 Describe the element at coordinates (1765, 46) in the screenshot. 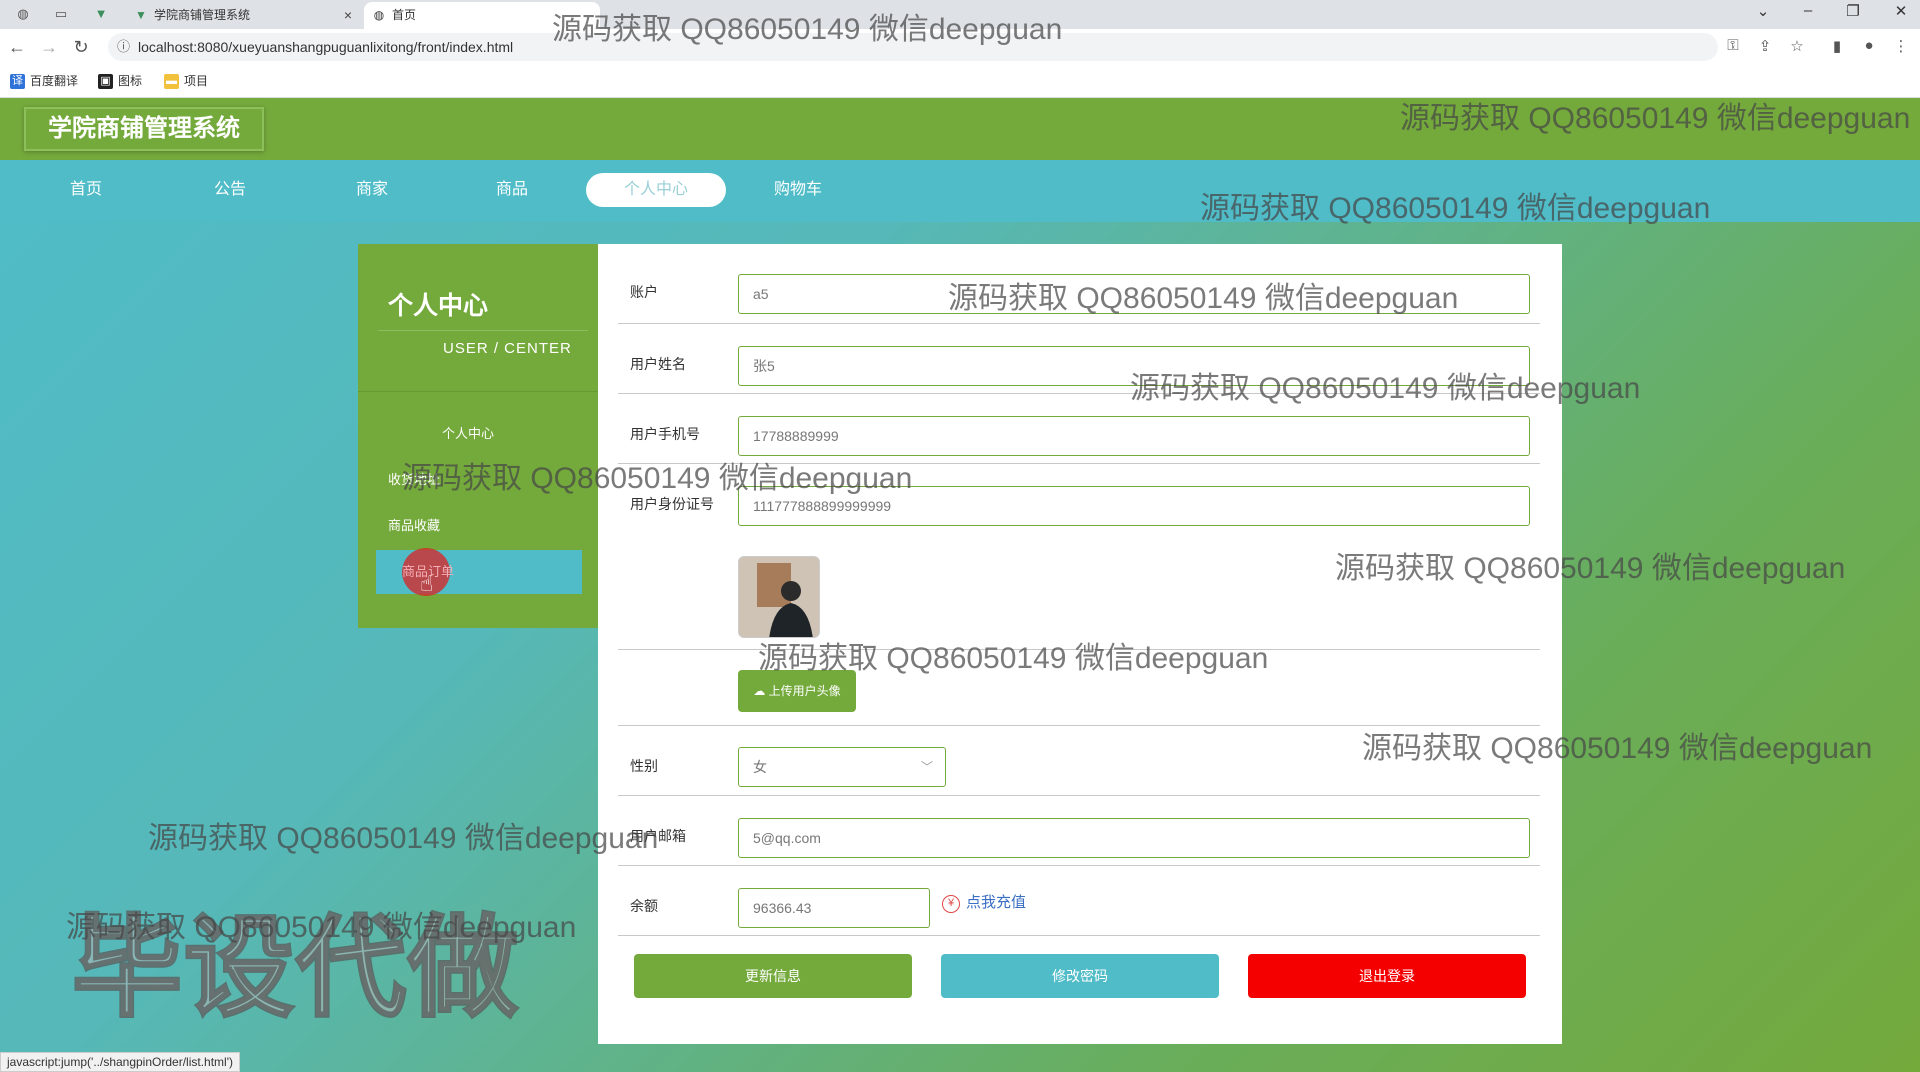

I see `share-icon: ⇪` at that location.